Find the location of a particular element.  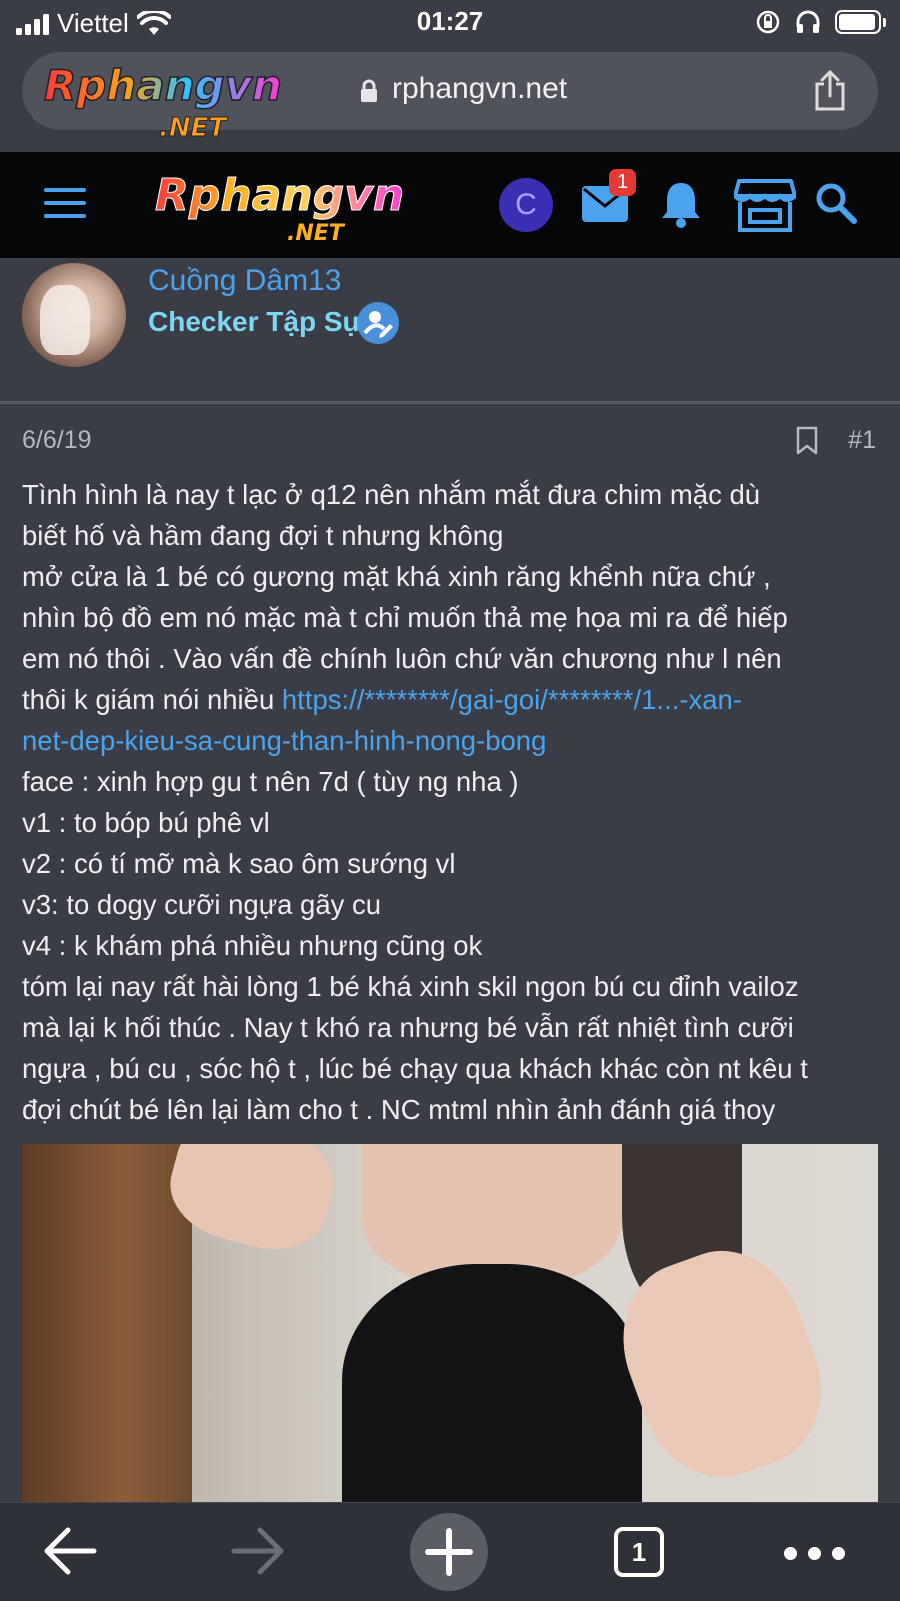

author-avatar is located at coordinates (74, 315).